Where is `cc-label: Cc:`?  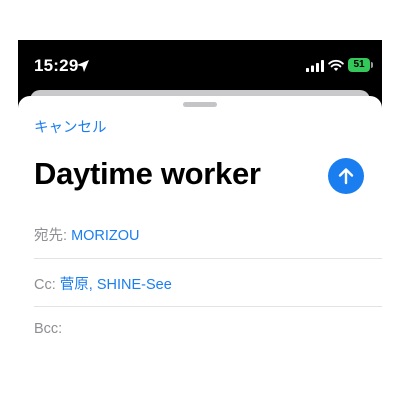 cc-label: Cc: is located at coordinates (45, 285).